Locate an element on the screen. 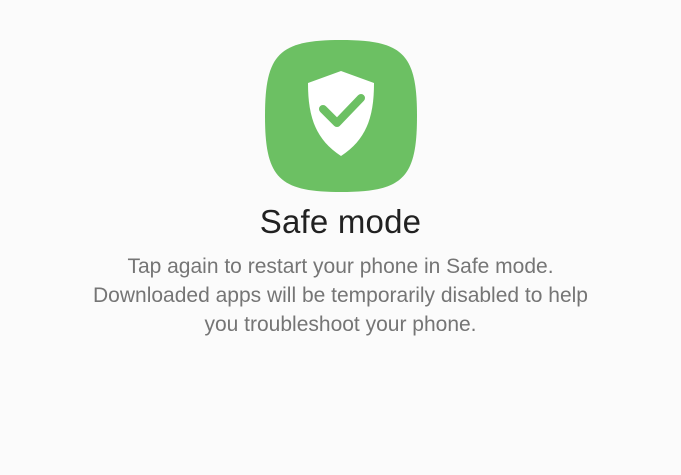  shield-check-icon is located at coordinates (340, 116).